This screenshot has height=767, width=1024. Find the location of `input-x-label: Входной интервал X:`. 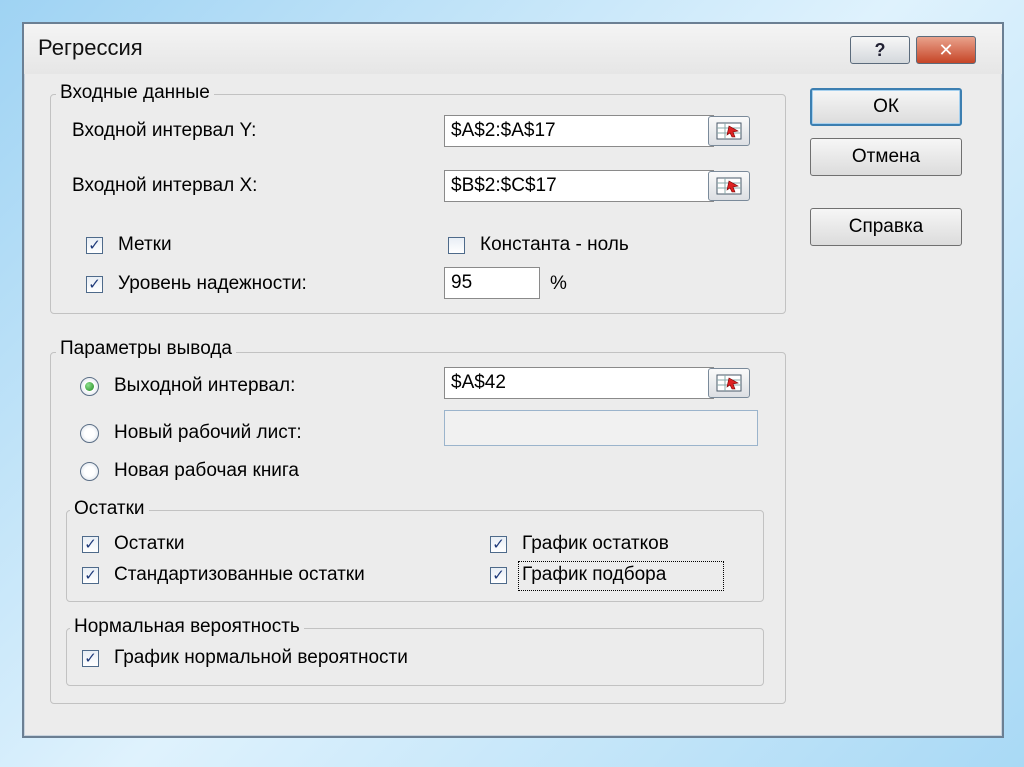

input-x-label: Входной интервал X: is located at coordinates (165, 185).